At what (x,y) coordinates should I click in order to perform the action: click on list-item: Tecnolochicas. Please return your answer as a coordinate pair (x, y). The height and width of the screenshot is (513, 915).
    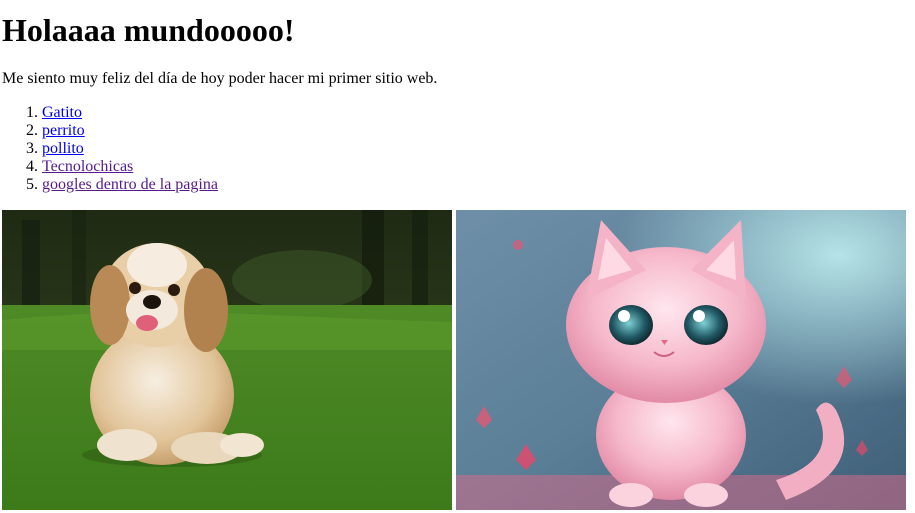
    Looking at the image, I should click on (130, 167).